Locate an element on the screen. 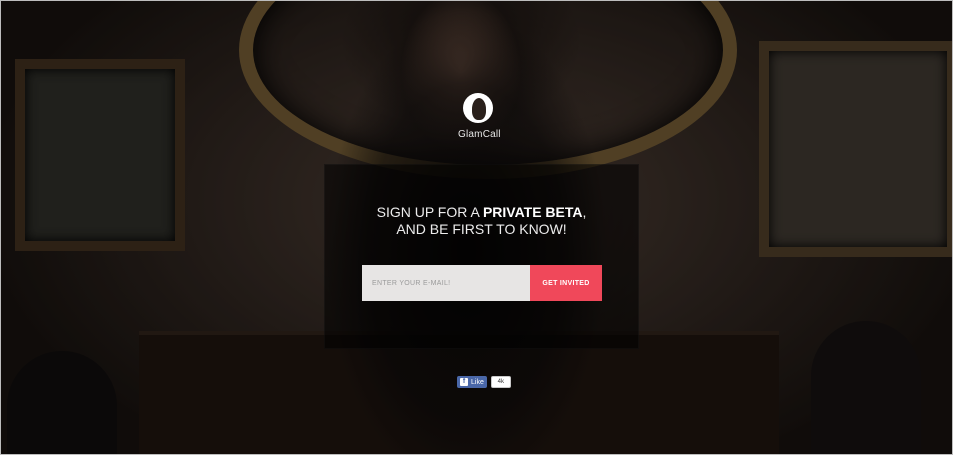  headline-line2: AND BE FIRST TO KNOW! is located at coordinates (481, 229).